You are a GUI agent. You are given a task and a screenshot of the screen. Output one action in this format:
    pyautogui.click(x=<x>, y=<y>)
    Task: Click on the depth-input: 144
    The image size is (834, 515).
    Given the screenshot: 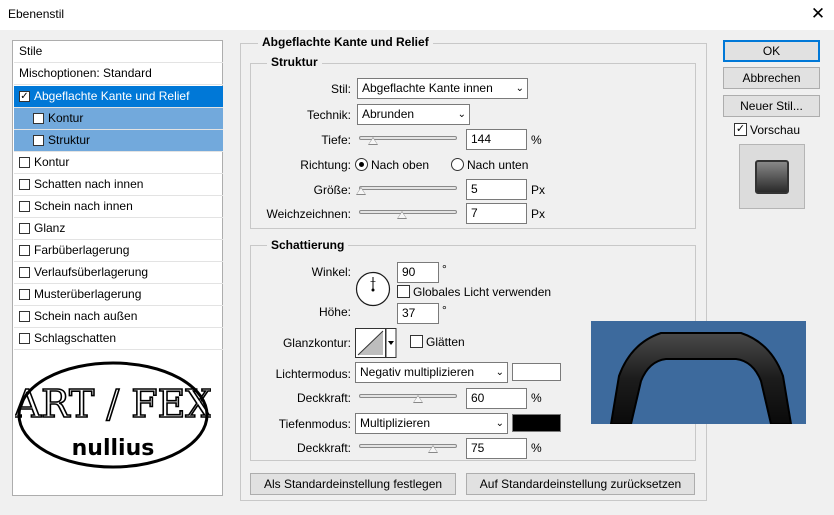 What is the action you would take?
    pyautogui.click(x=496, y=139)
    